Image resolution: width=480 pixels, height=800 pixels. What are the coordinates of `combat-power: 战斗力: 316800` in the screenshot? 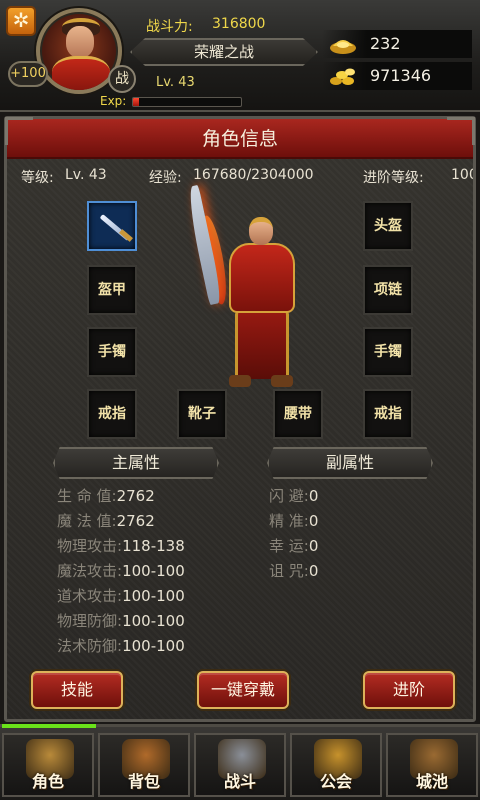 It's located at (218, 26).